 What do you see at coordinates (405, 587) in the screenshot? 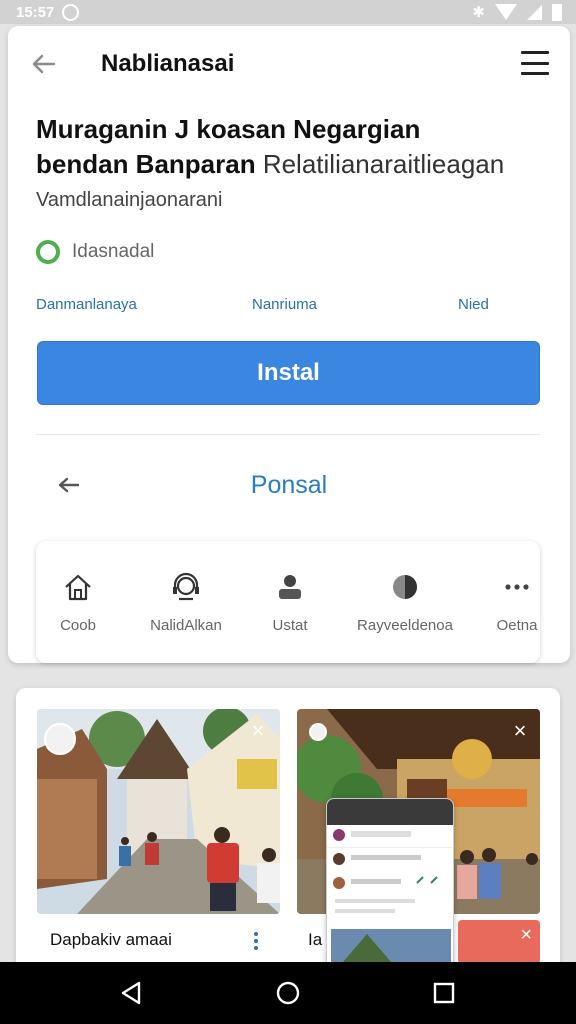
I see `half-circle-icon` at bounding box center [405, 587].